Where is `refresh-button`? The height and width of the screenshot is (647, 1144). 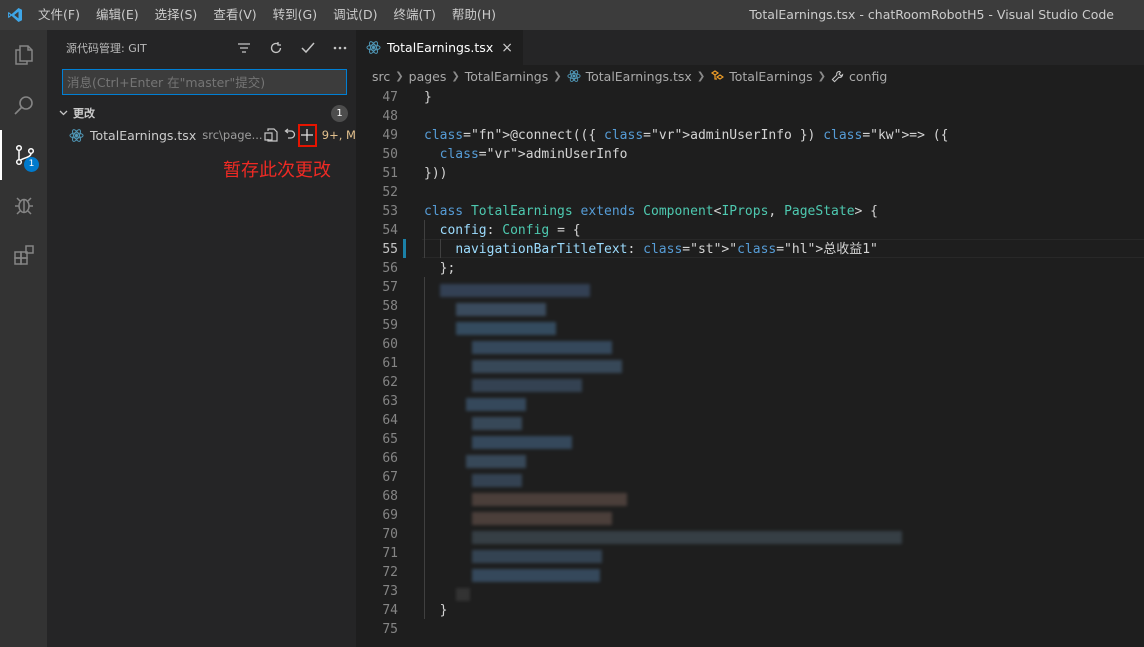
refresh-button is located at coordinates (276, 48).